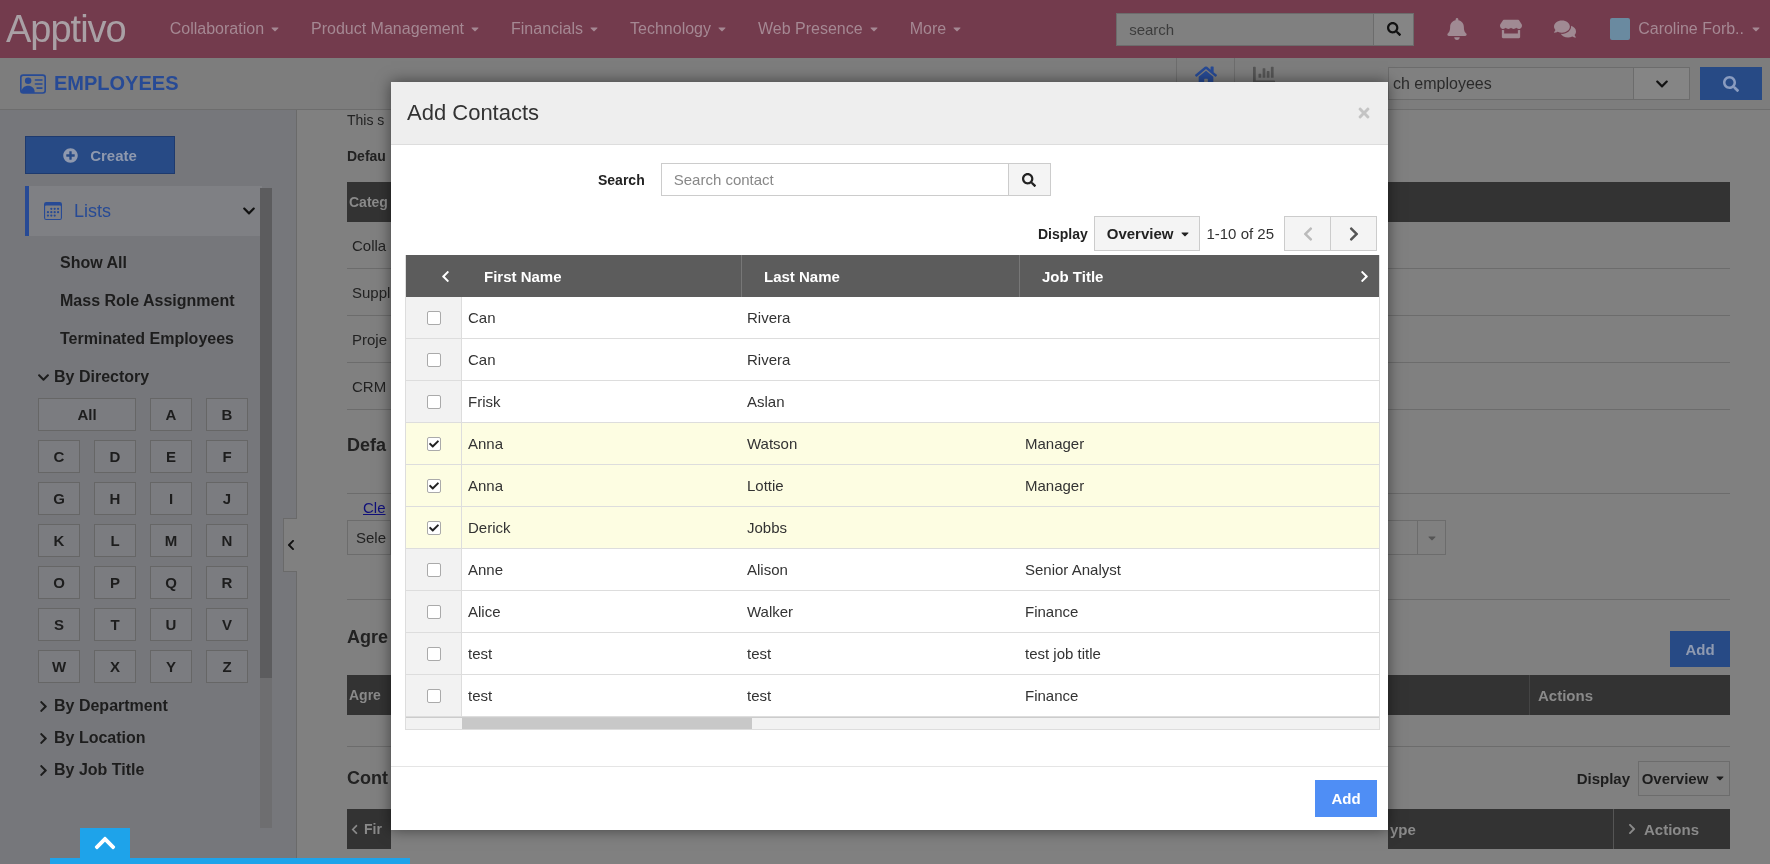 This screenshot has width=1770, height=864. What do you see at coordinates (621, 179) in the screenshot?
I see `search-label: Search` at bounding box center [621, 179].